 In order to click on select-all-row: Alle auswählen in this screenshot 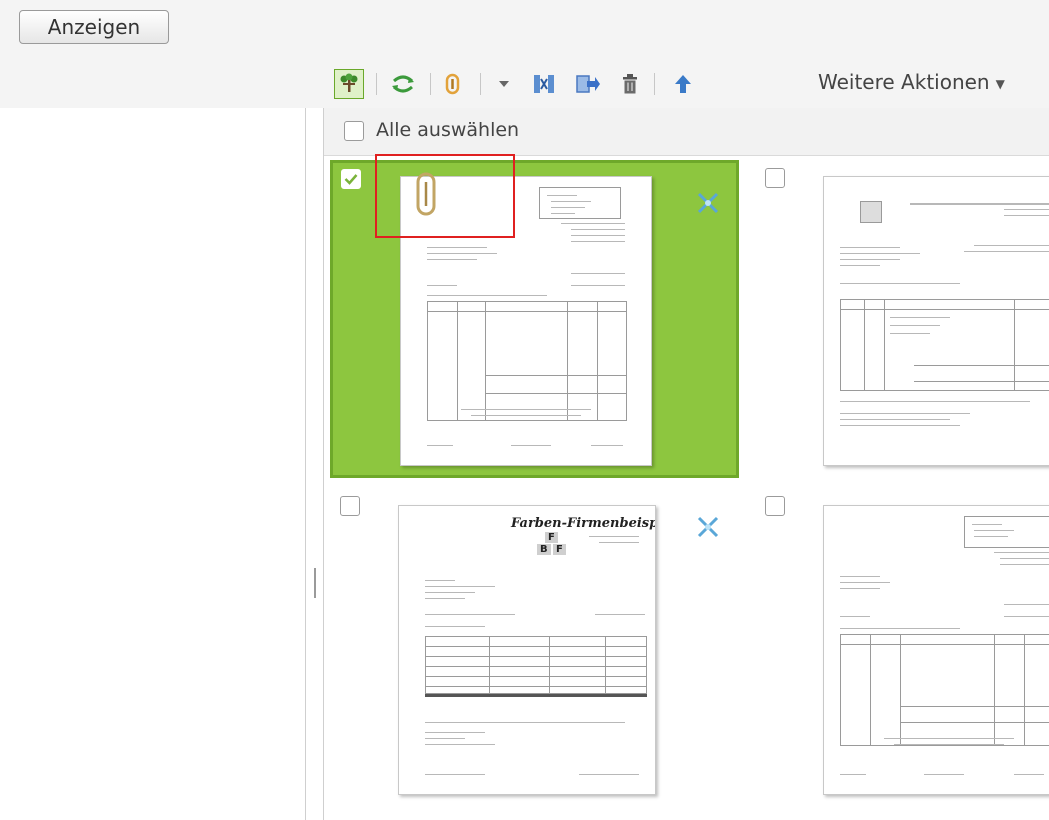, I will do `click(686, 132)`.